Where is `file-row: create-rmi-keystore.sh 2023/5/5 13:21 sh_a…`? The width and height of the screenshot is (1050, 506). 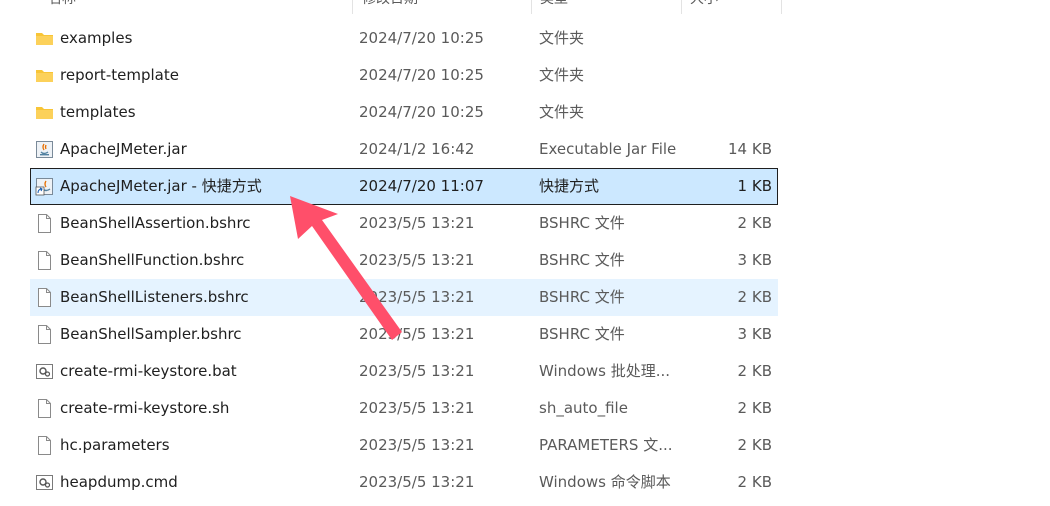 file-row: create-rmi-keystore.sh 2023/5/5 13:21 sh_a… is located at coordinates (404, 408).